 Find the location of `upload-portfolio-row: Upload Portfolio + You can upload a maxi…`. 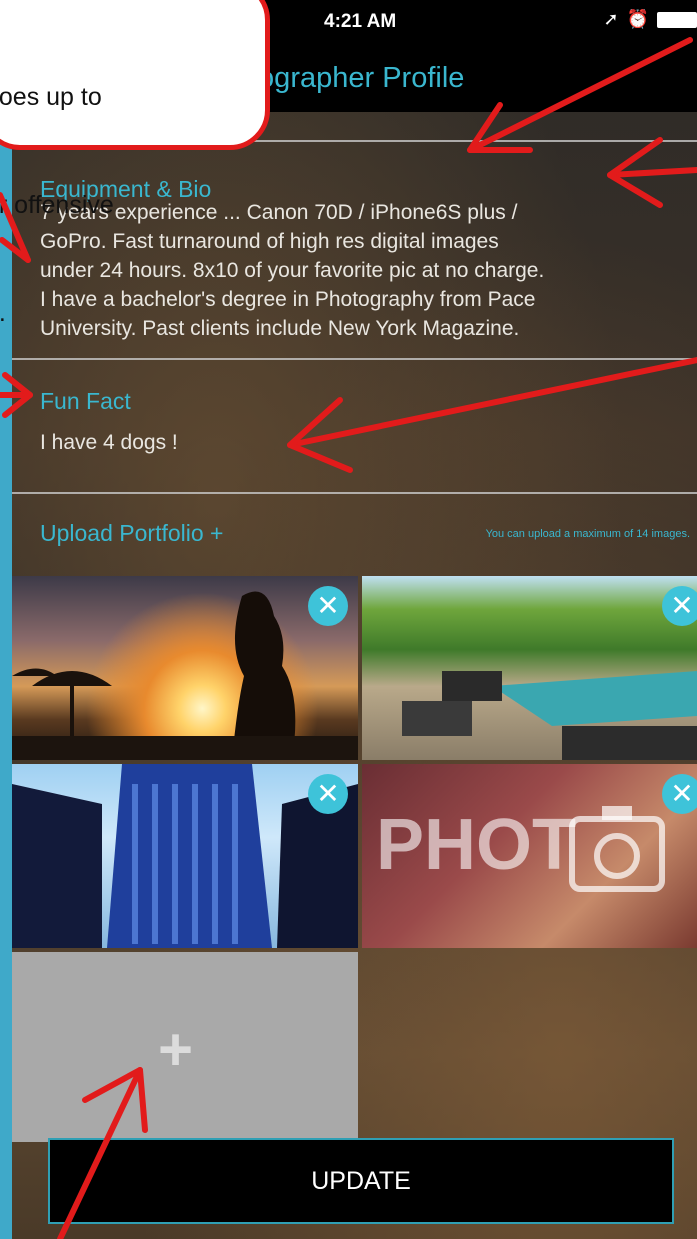

upload-portfolio-row: Upload Portfolio + You can upload a maxi… is located at coordinates (365, 535).